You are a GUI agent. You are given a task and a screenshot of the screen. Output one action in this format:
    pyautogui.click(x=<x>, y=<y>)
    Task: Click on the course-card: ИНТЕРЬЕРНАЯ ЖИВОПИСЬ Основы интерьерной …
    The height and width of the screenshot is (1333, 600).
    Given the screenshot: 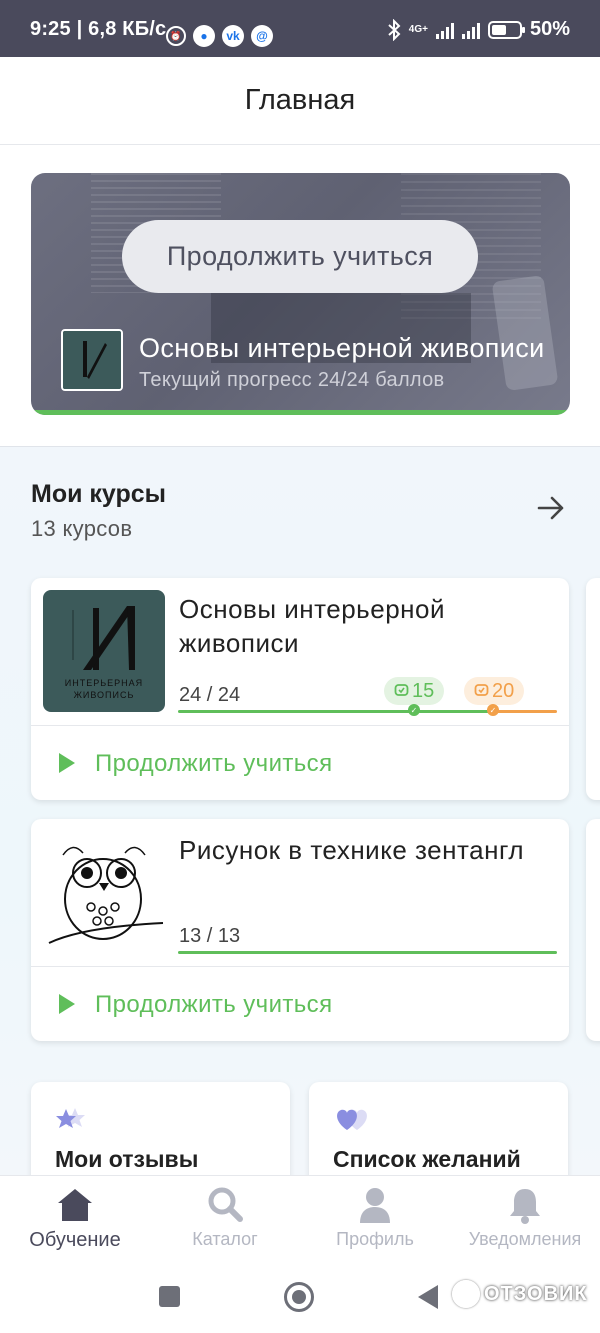 What is the action you would take?
    pyautogui.click(x=300, y=689)
    